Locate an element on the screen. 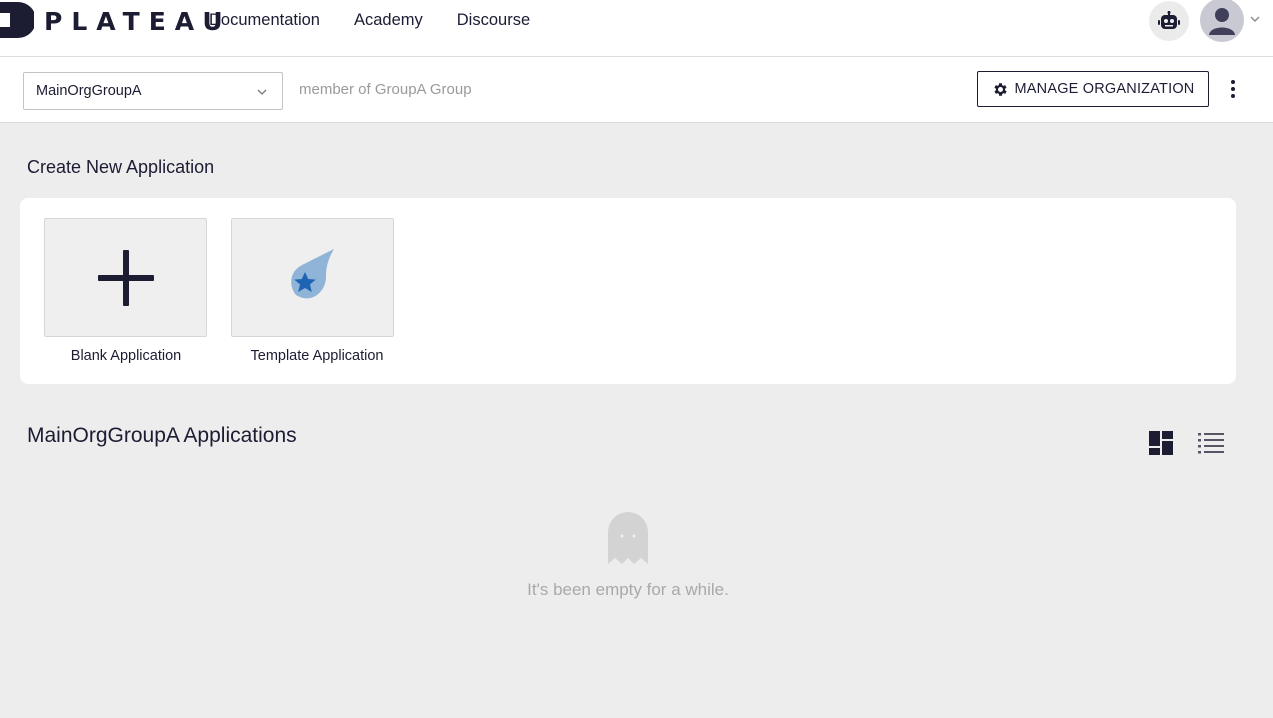  organization-select-value: MainOrgGroupA is located at coordinates (89, 91).